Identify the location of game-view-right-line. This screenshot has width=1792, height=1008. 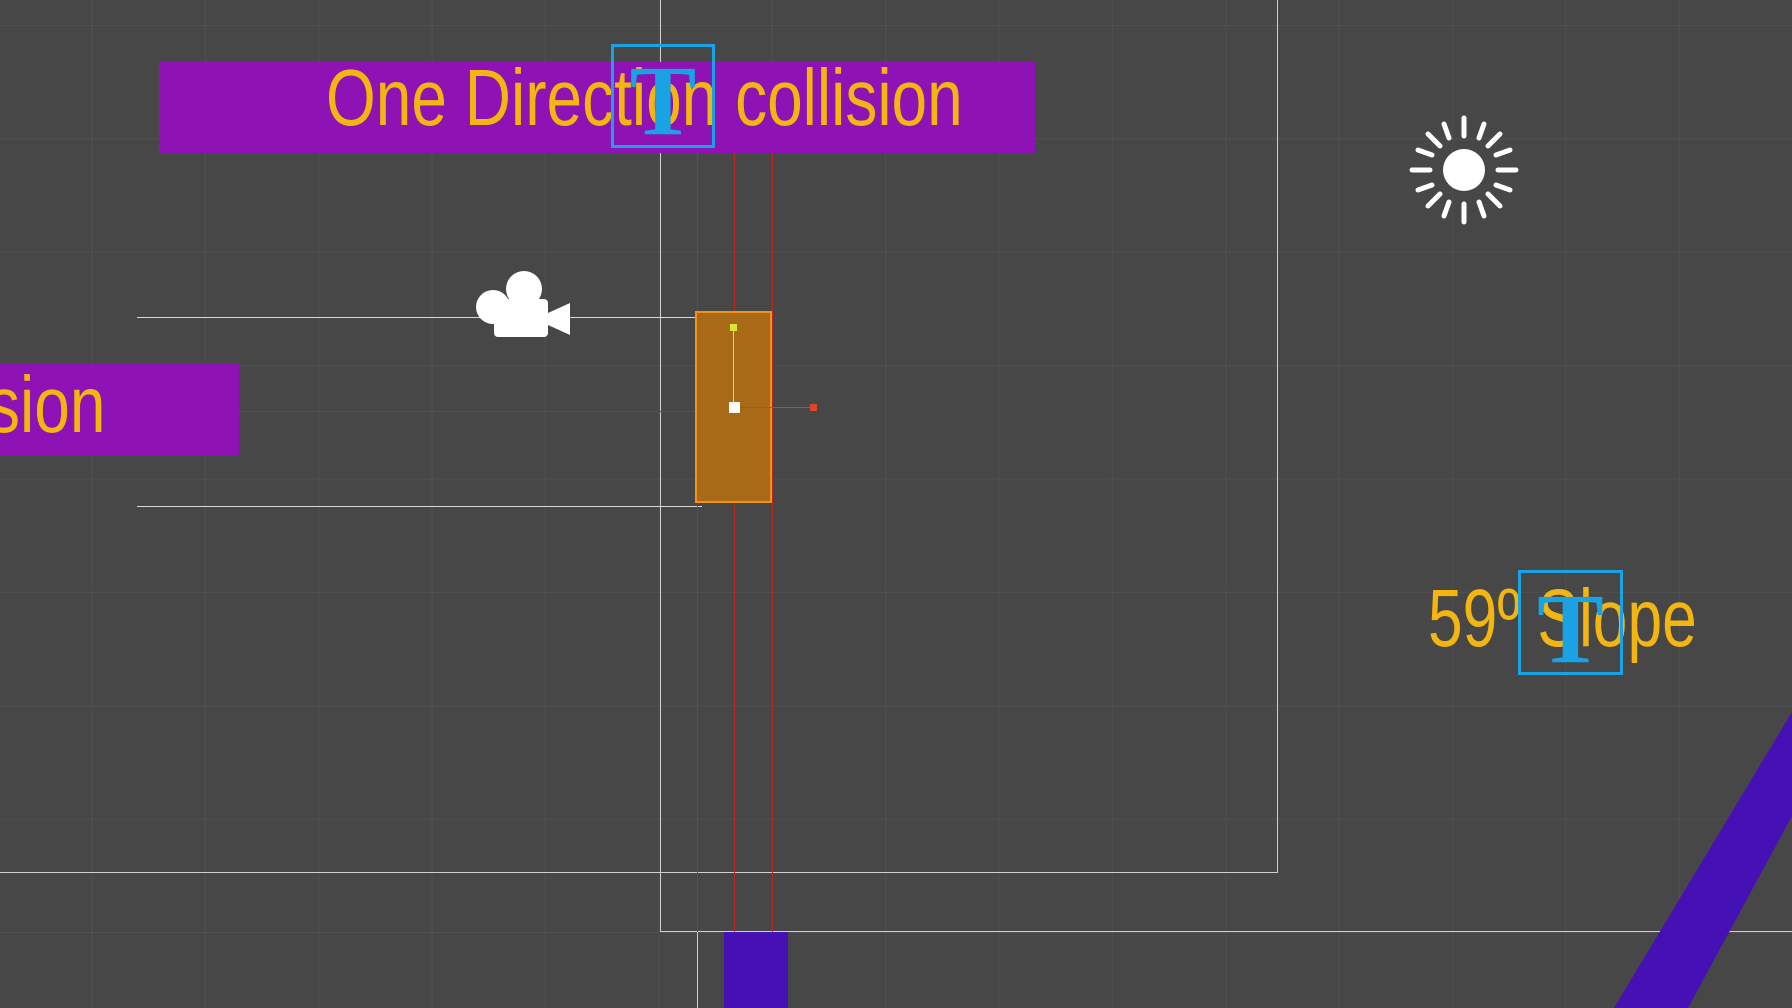
(1277, 436).